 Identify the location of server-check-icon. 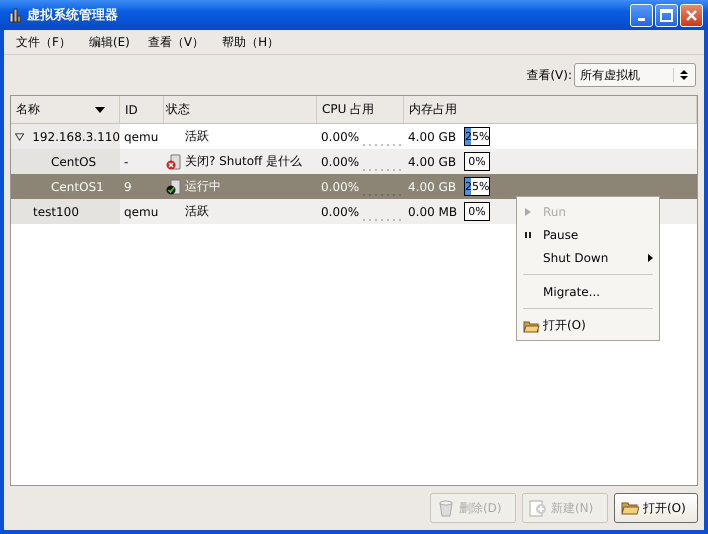
(174, 186).